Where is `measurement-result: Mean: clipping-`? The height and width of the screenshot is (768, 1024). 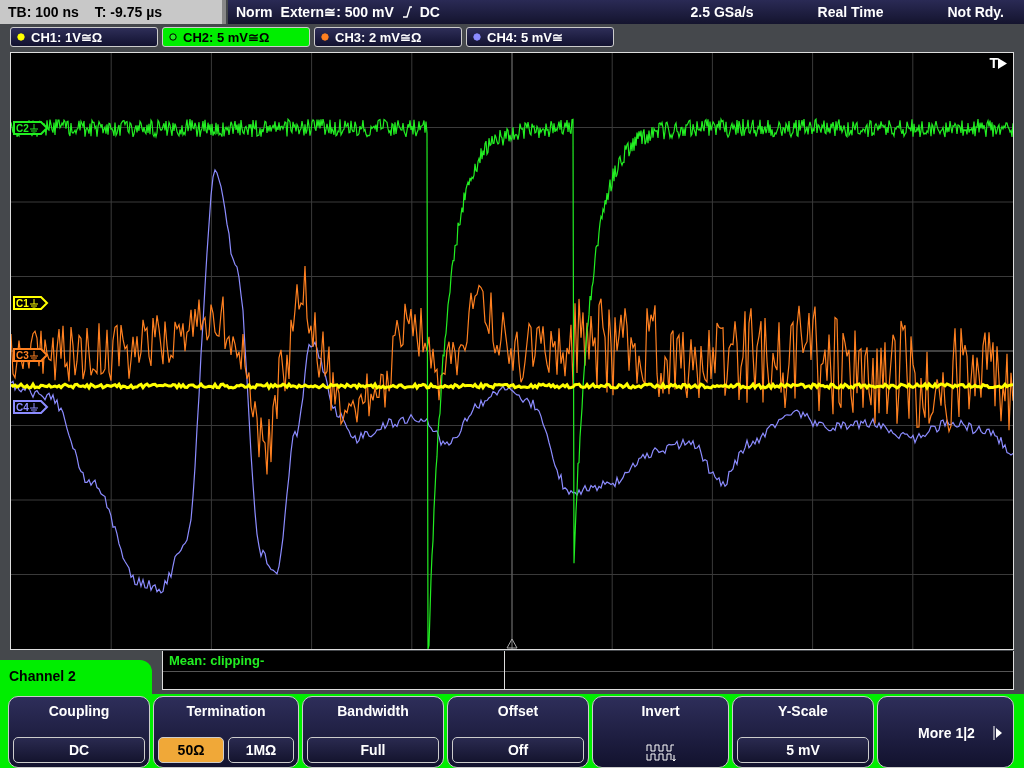
measurement-result: Mean: clipping- is located at coordinates (217, 660).